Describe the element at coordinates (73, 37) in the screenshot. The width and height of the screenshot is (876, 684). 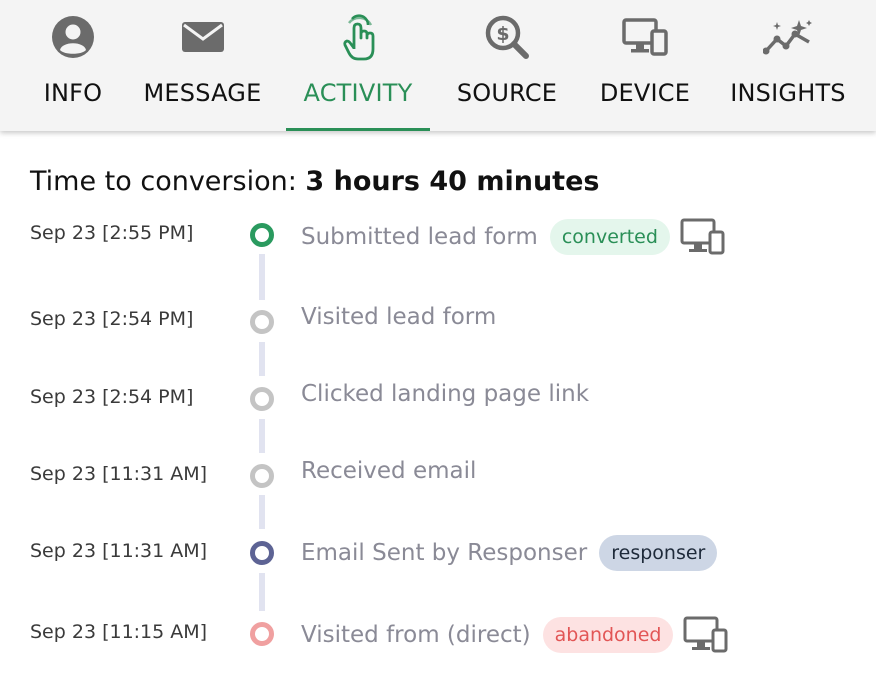
I see `user-circle-icon` at that location.